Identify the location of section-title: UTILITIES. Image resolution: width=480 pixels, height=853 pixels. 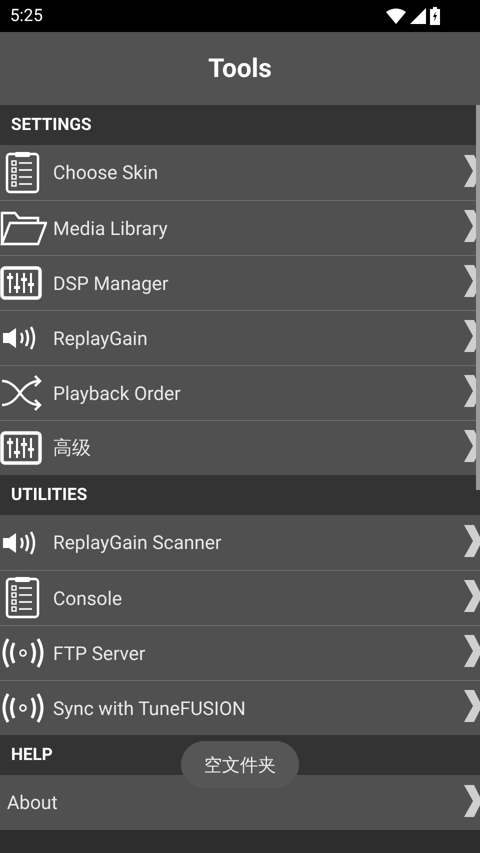
(49, 495).